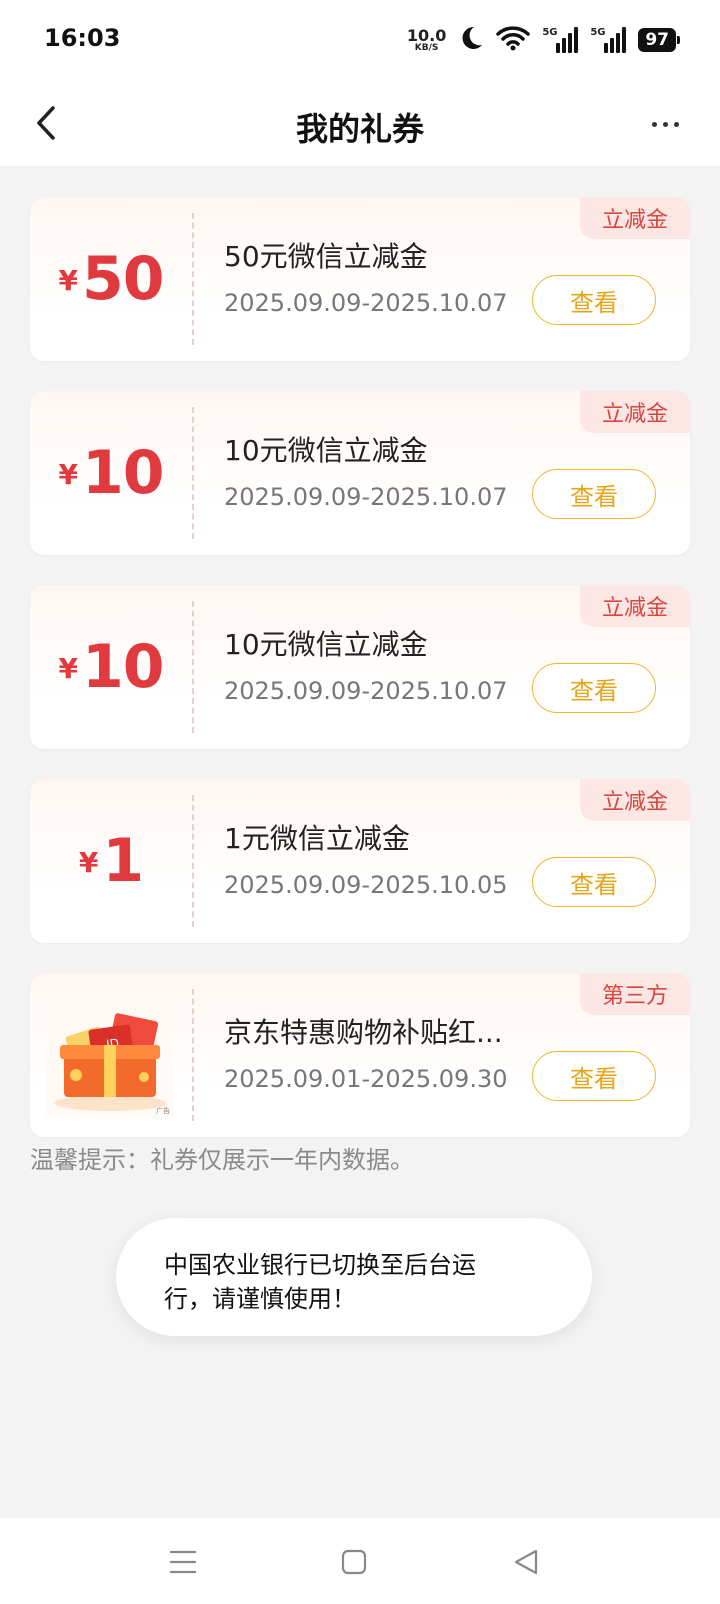  What do you see at coordinates (163, 1111) in the screenshot?
I see `ad-label: 广告` at bounding box center [163, 1111].